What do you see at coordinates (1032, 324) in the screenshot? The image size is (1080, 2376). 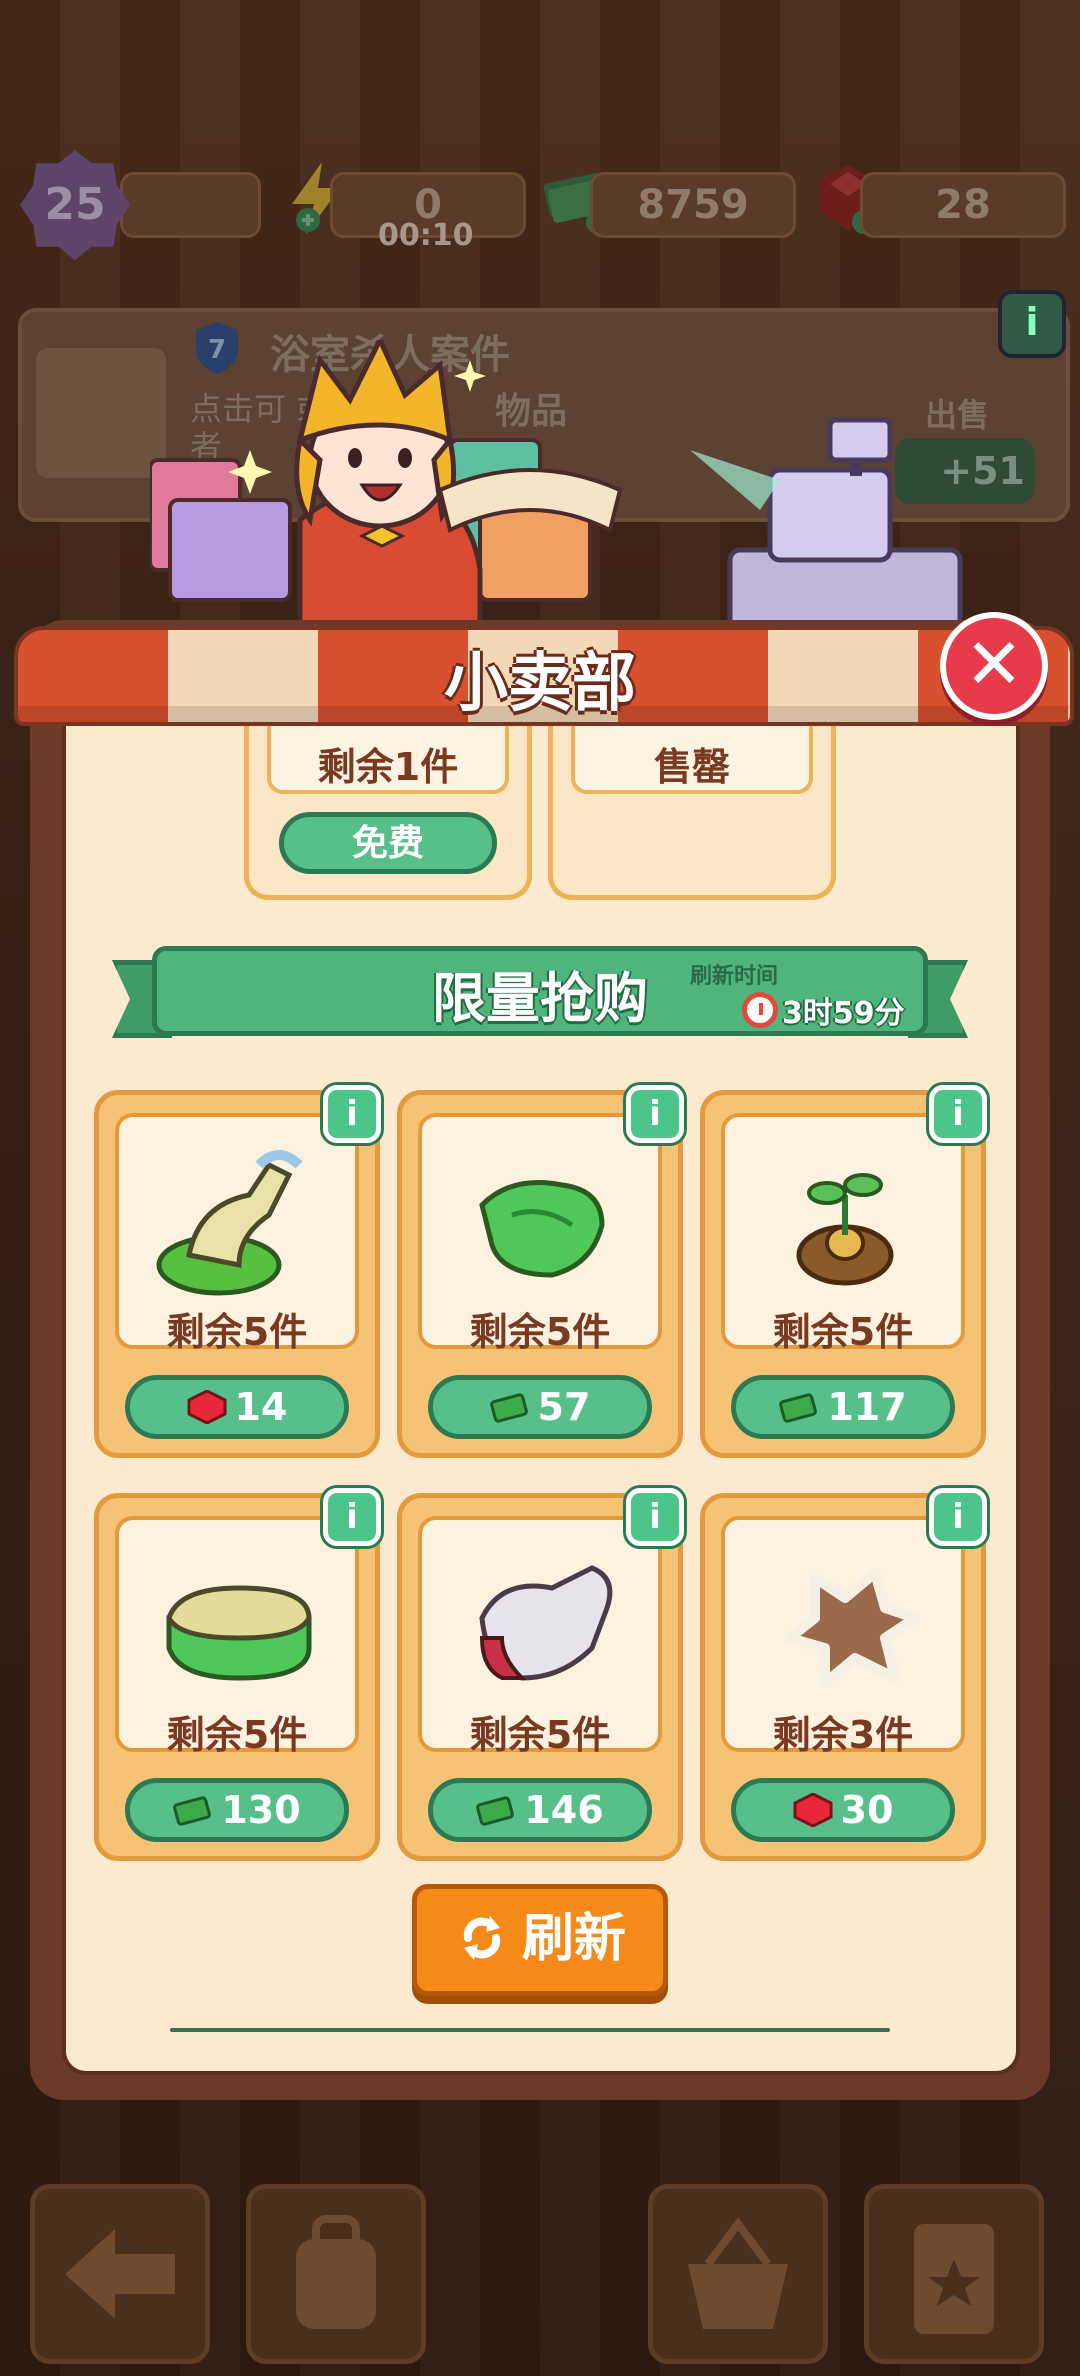 I see `quest-info-button: i` at bounding box center [1032, 324].